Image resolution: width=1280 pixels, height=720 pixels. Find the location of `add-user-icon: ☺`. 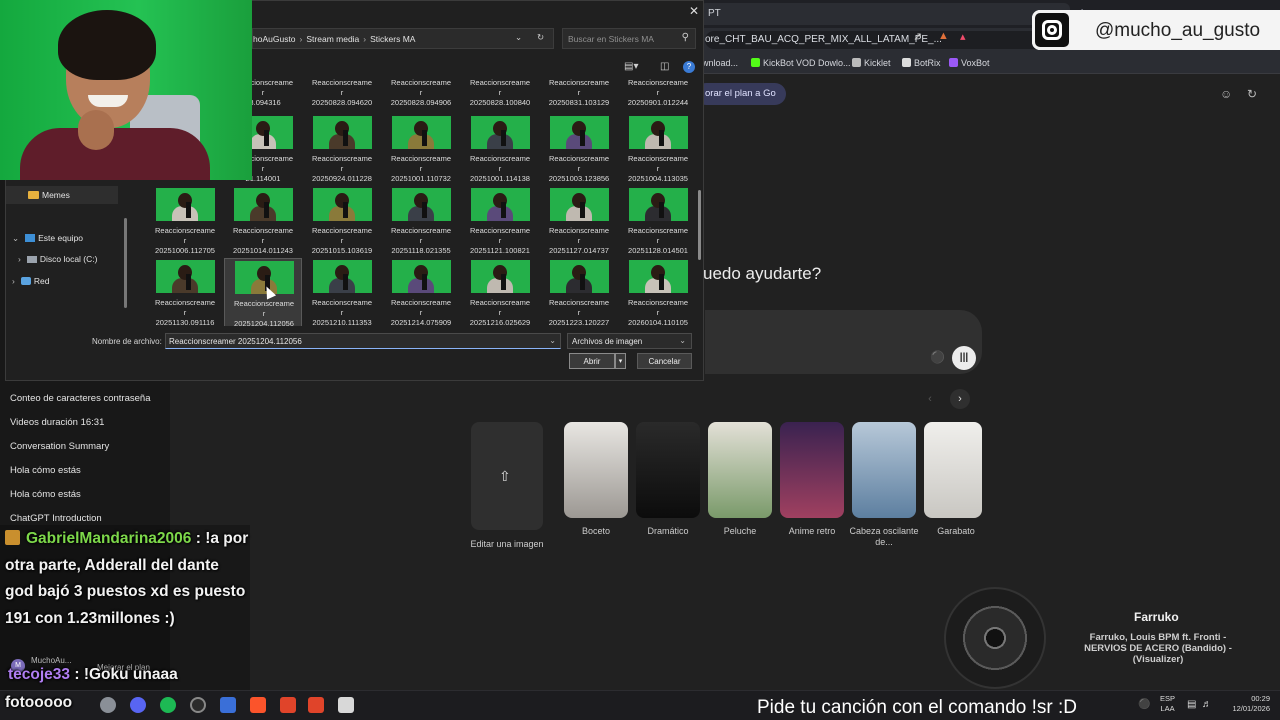

add-user-icon: ☺ is located at coordinates (1226, 94).